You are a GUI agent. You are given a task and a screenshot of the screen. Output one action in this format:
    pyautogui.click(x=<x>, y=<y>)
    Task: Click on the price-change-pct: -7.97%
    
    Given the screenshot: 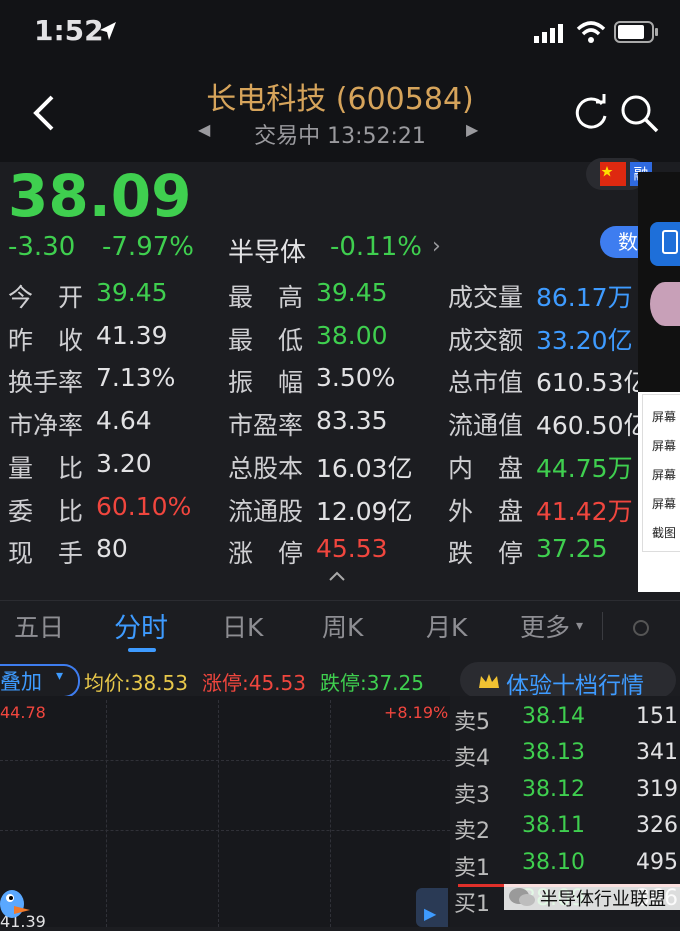 What is the action you would take?
    pyautogui.click(x=148, y=247)
    